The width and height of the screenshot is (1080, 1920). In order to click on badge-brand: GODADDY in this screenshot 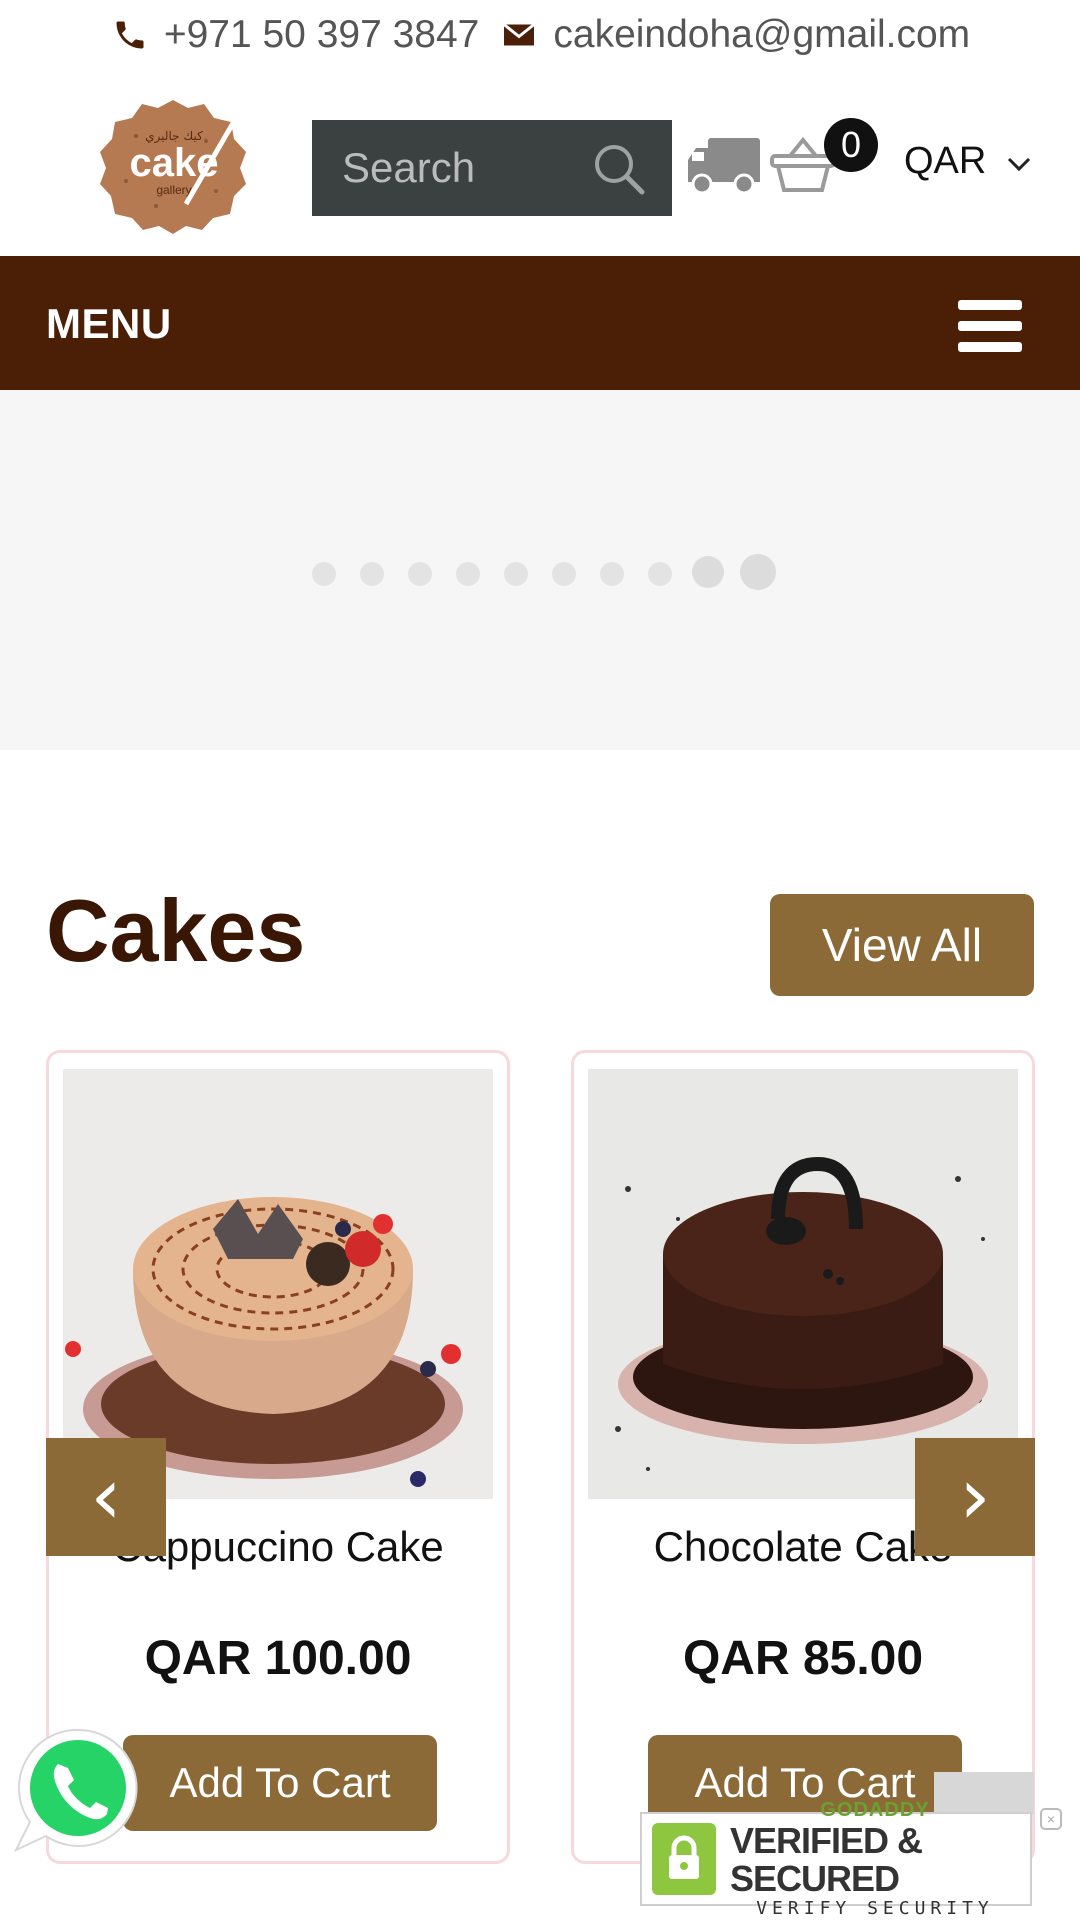, I will do `click(875, 1810)`.